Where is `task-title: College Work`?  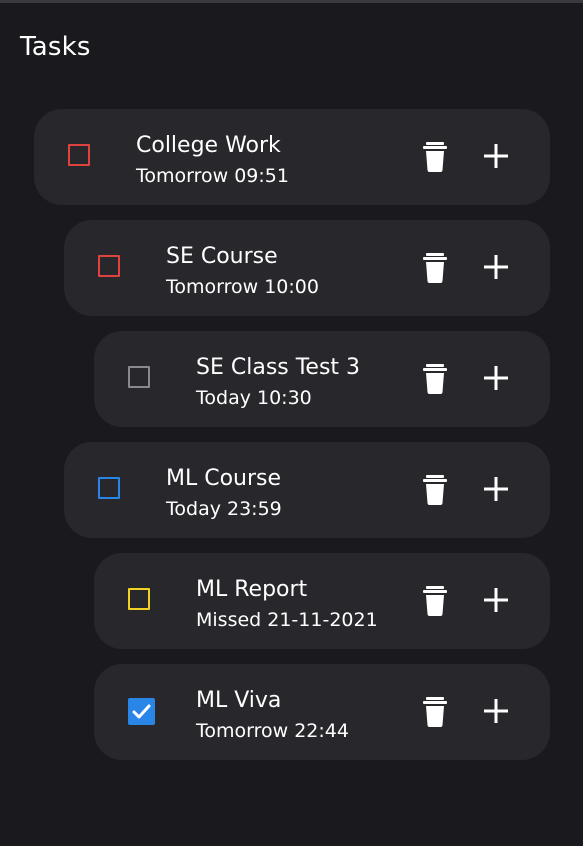 task-title: College Work is located at coordinates (208, 145).